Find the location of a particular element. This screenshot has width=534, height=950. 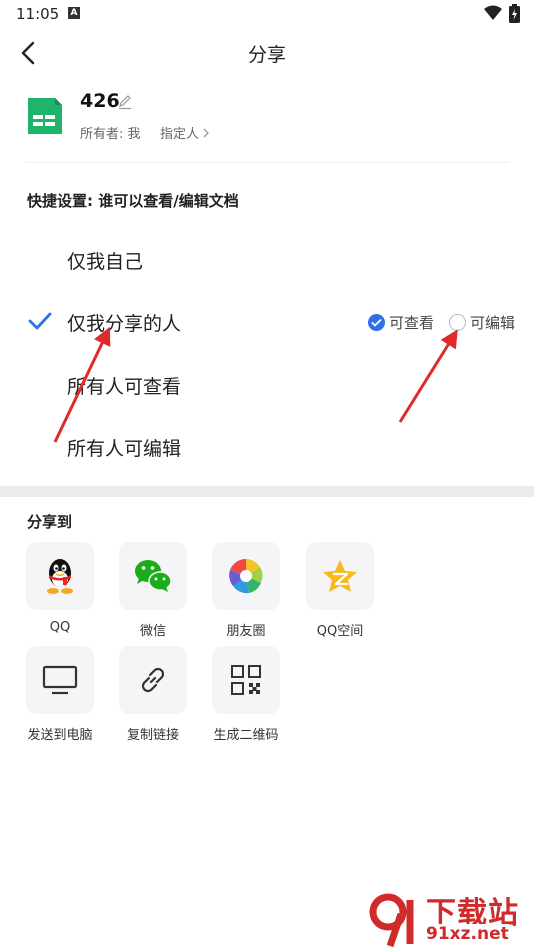

option-shared-people: 仅我分享的人 可查看 可编辑 is located at coordinates (267, 322).